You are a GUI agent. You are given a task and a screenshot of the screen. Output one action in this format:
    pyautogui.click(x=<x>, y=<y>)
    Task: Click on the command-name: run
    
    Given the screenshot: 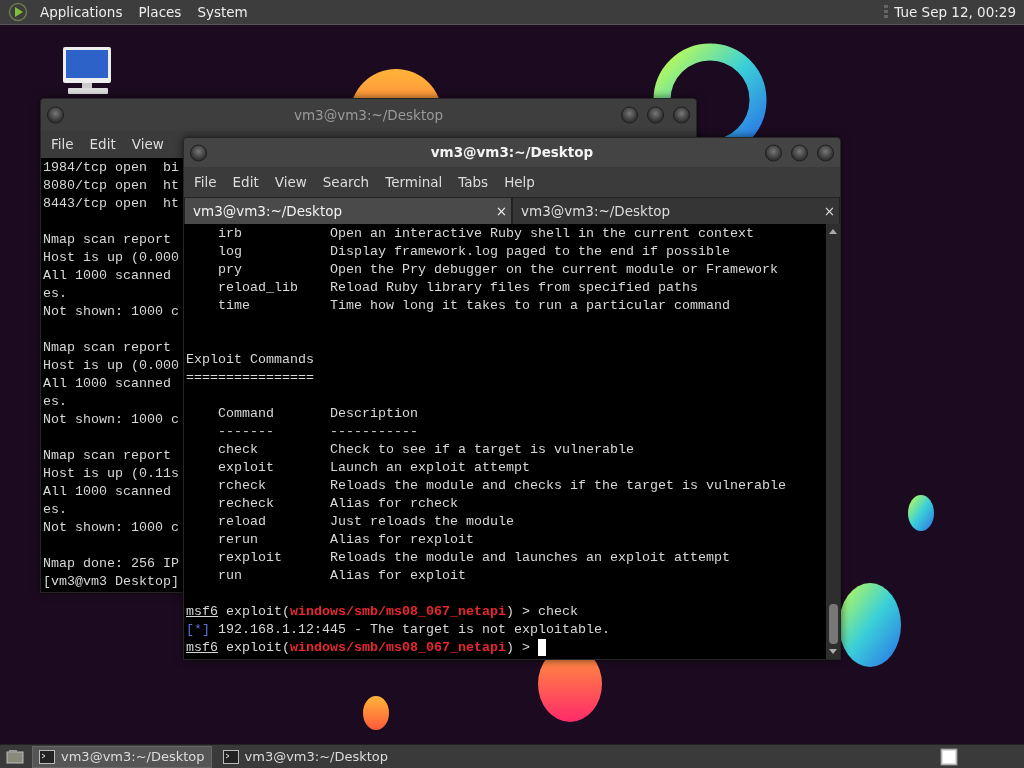 What is the action you would take?
    pyautogui.click(x=230, y=576)
    